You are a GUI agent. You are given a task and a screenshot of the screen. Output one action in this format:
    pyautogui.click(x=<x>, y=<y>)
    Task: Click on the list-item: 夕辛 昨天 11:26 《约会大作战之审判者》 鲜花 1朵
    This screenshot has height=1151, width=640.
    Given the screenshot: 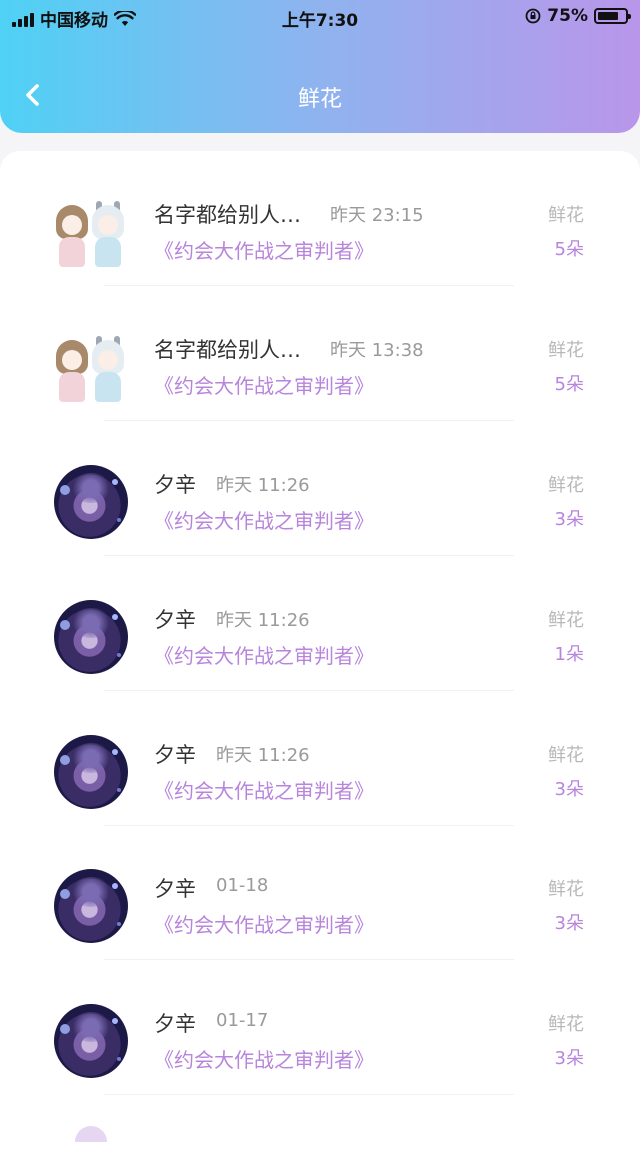 What is the action you would take?
    pyautogui.click(x=320, y=623)
    